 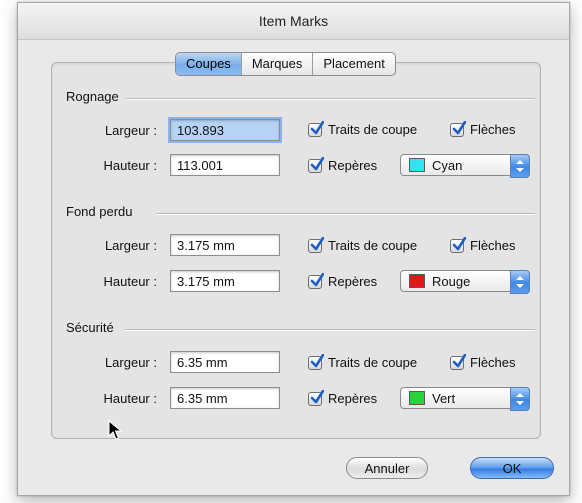 What do you see at coordinates (208, 64) in the screenshot?
I see `tab-coupes: Coupes` at bounding box center [208, 64].